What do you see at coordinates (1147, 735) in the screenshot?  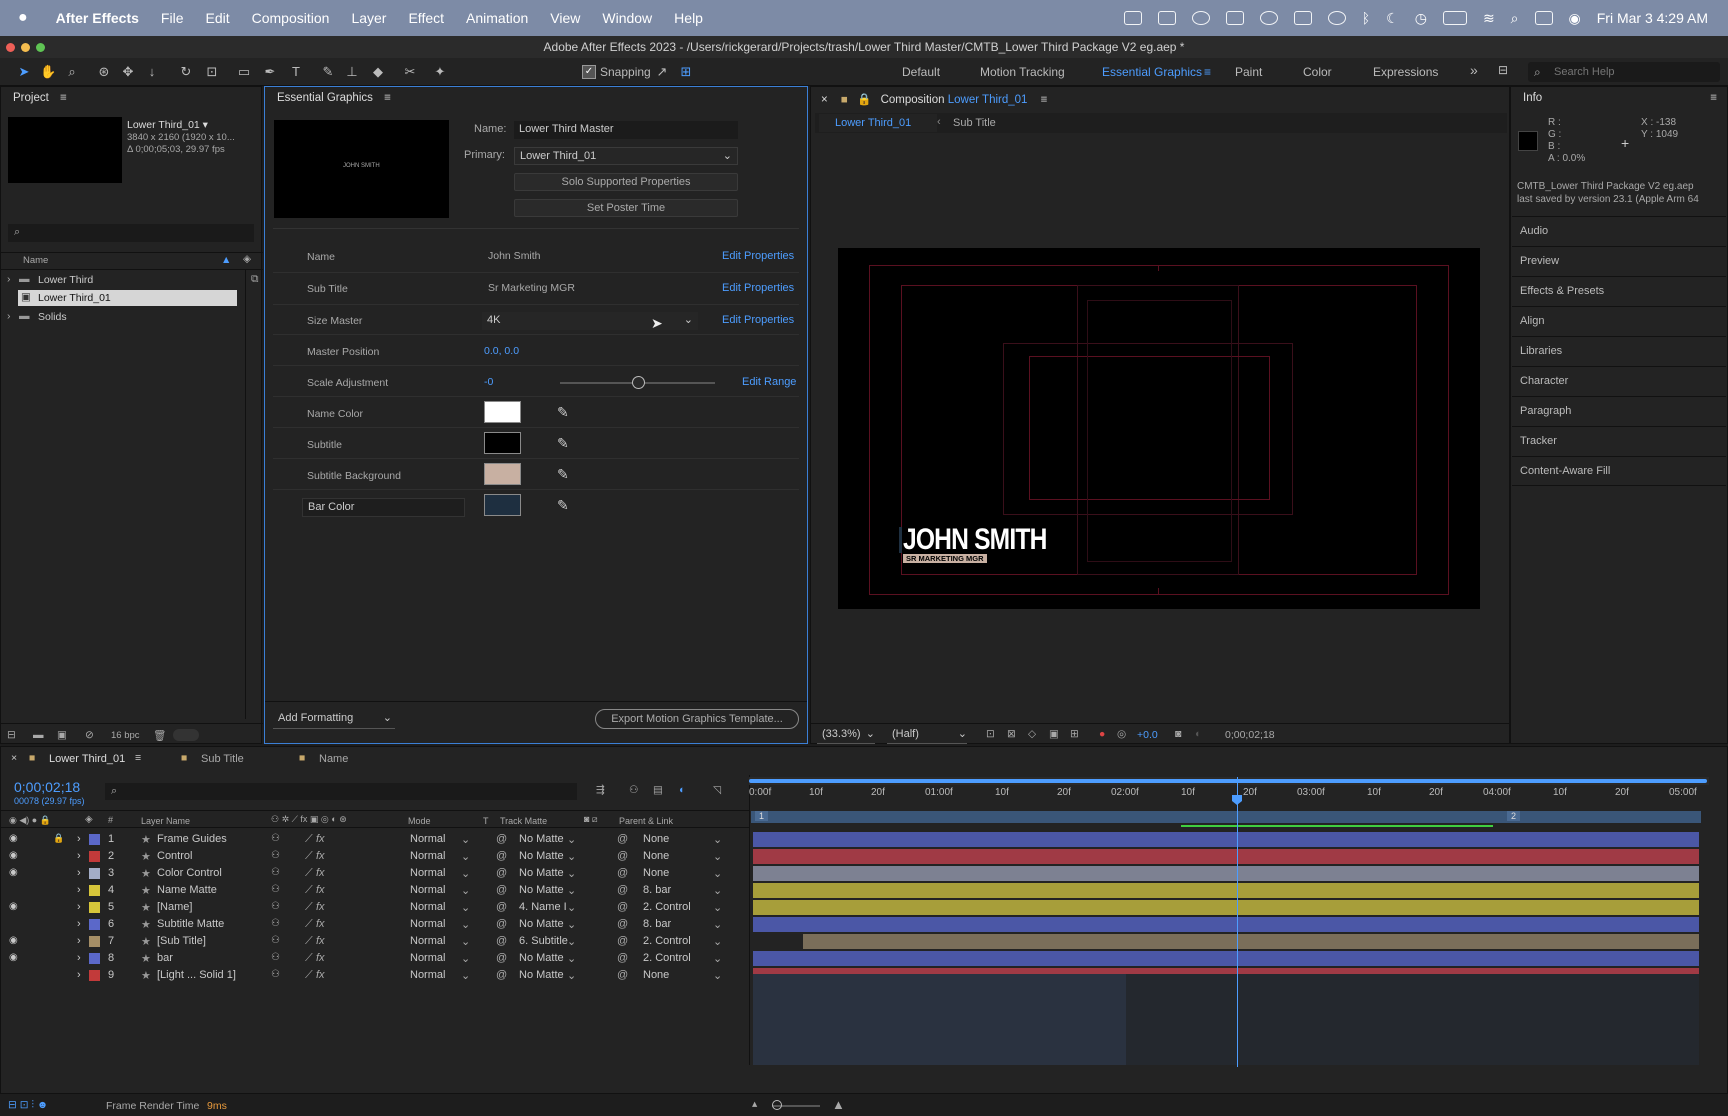 I see `exposure-value: +0.0` at bounding box center [1147, 735].